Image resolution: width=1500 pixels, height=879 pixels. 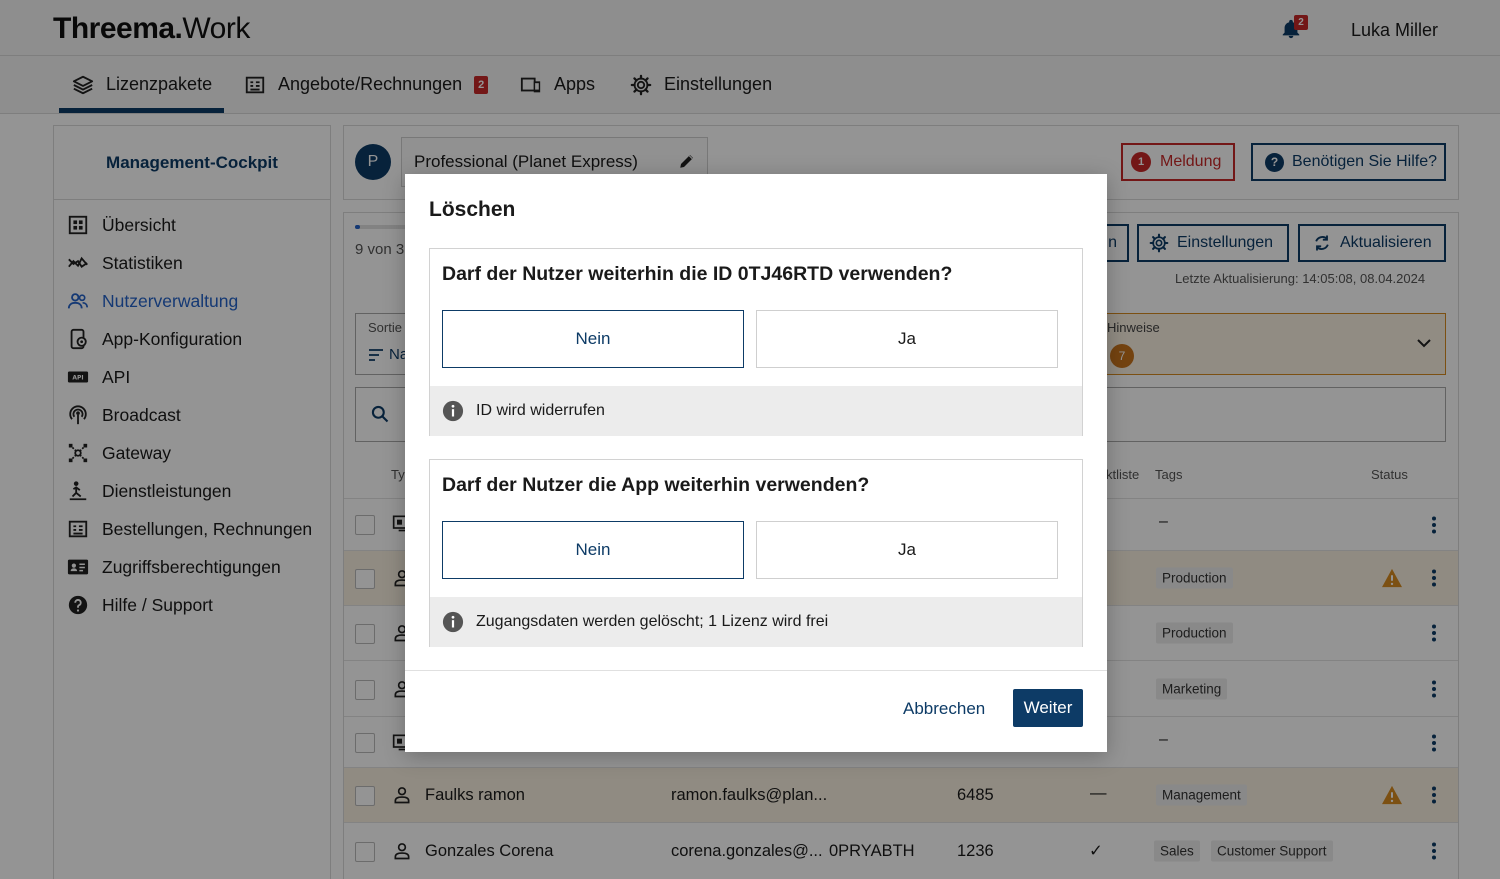 What do you see at coordinates (756, 670) in the screenshot?
I see `dialog-divider` at bounding box center [756, 670].